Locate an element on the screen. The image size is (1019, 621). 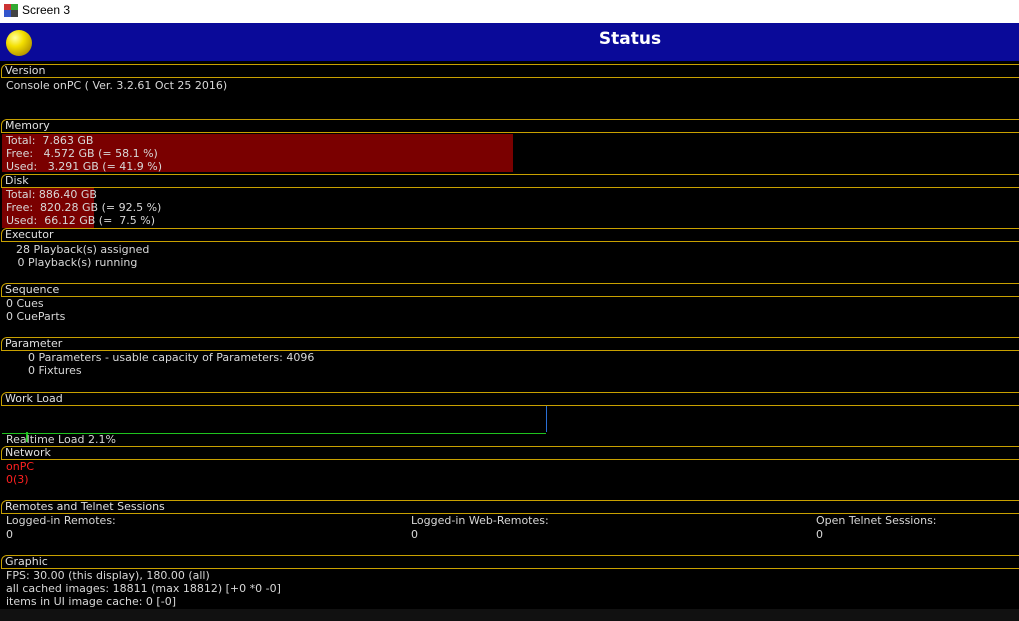
playbacks-running: 0 Playback(s) running is located at coordinates (76, 262).